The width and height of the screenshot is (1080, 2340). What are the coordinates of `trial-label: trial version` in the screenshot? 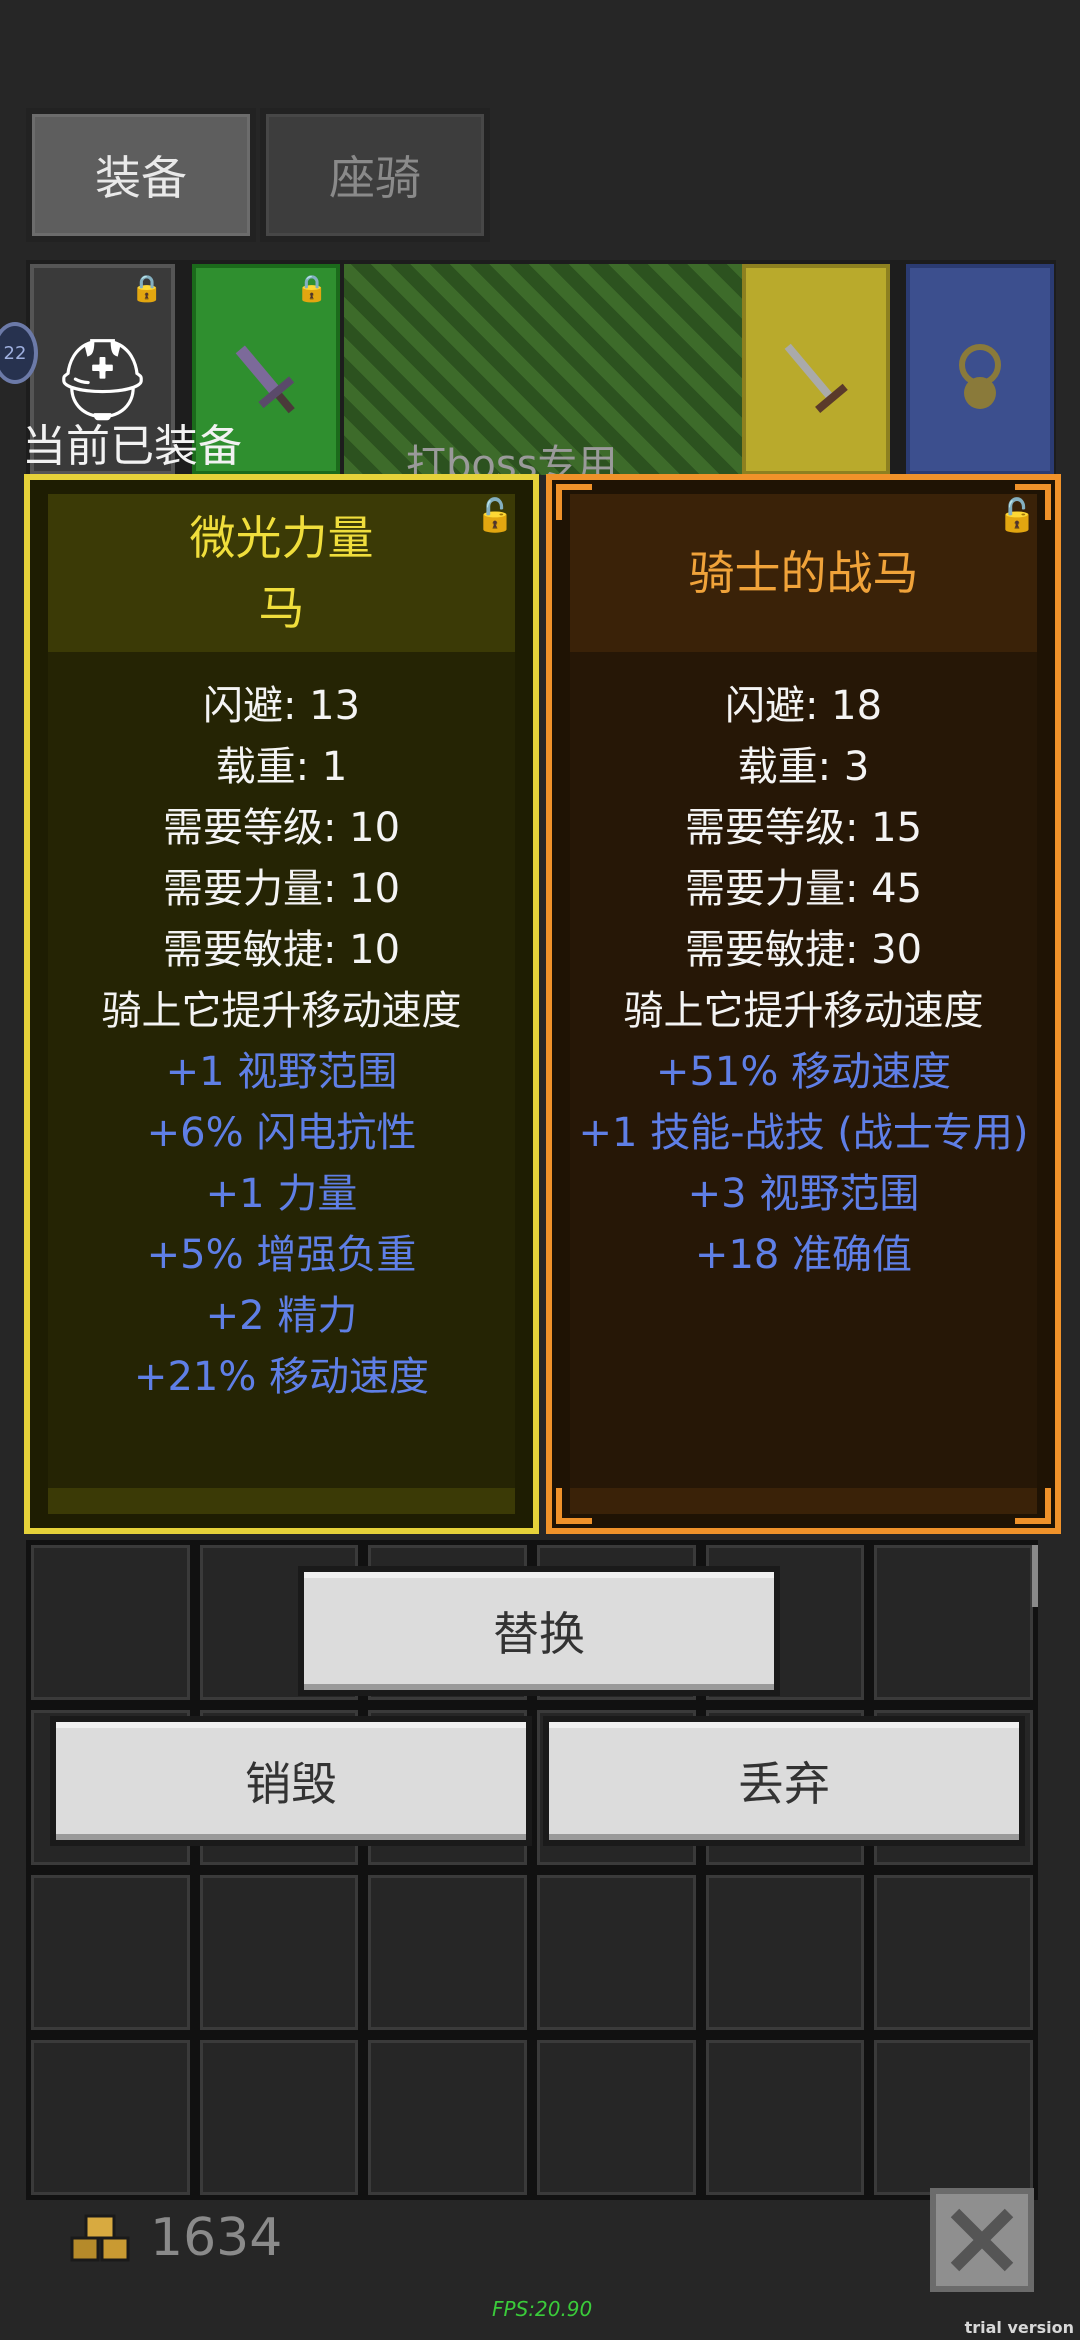 It's located at (1019, 2327).